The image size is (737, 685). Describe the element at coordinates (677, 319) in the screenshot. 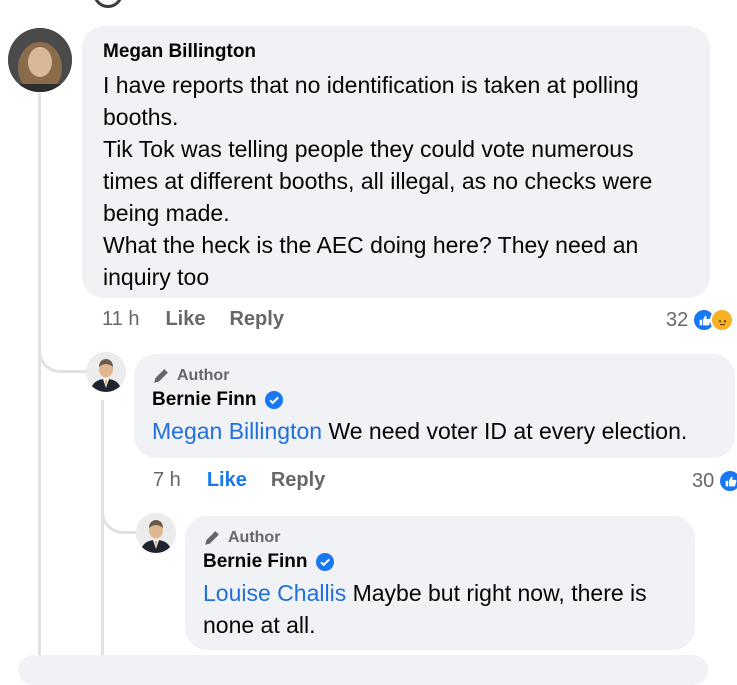

I see `reaction-count: 32` at that location.